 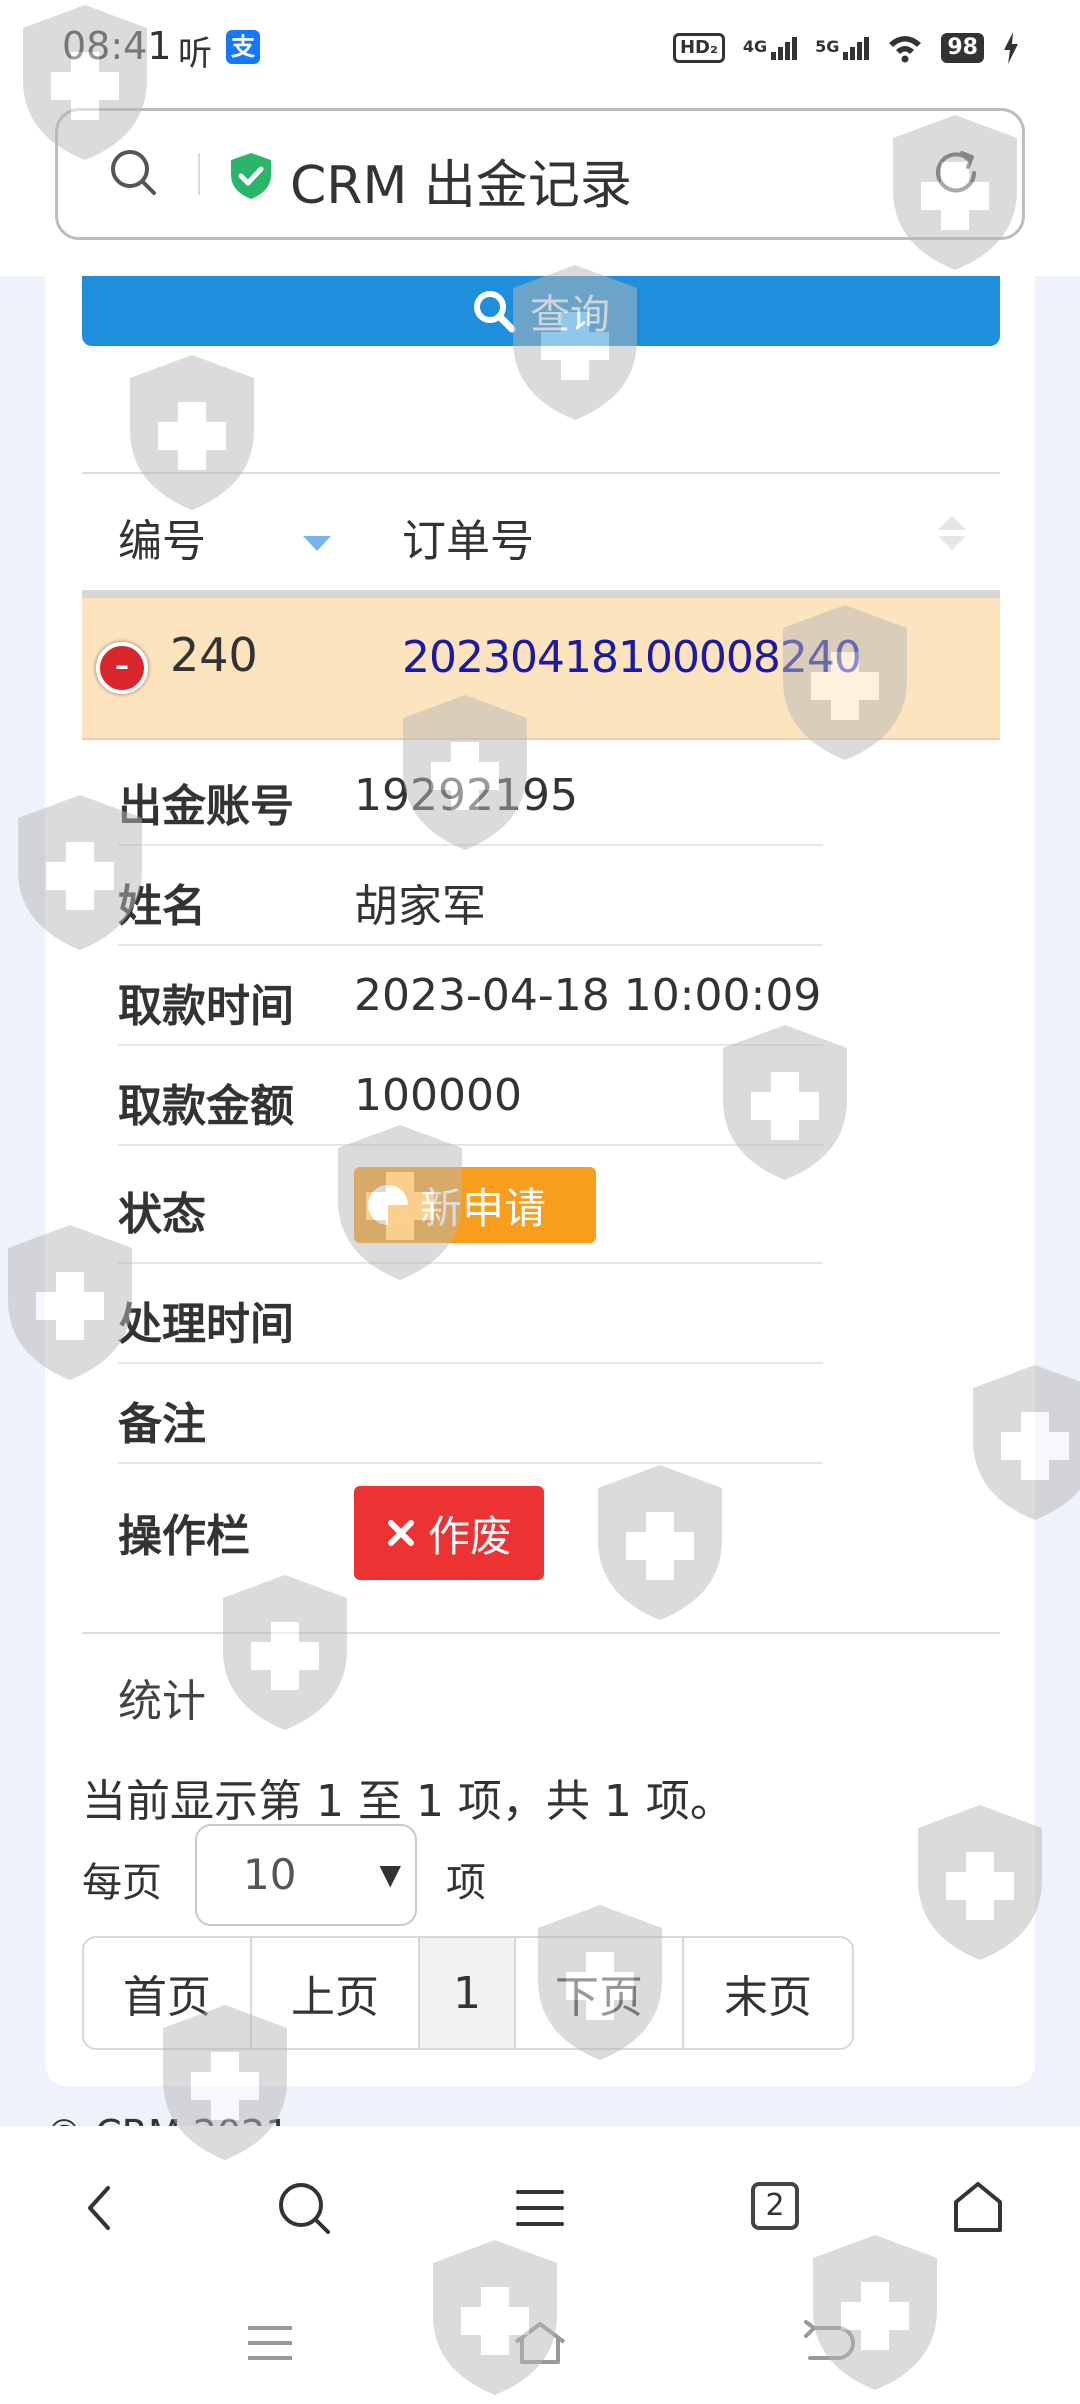 I want to click on listen-app-icon: 听, so click(x=195, y=54).